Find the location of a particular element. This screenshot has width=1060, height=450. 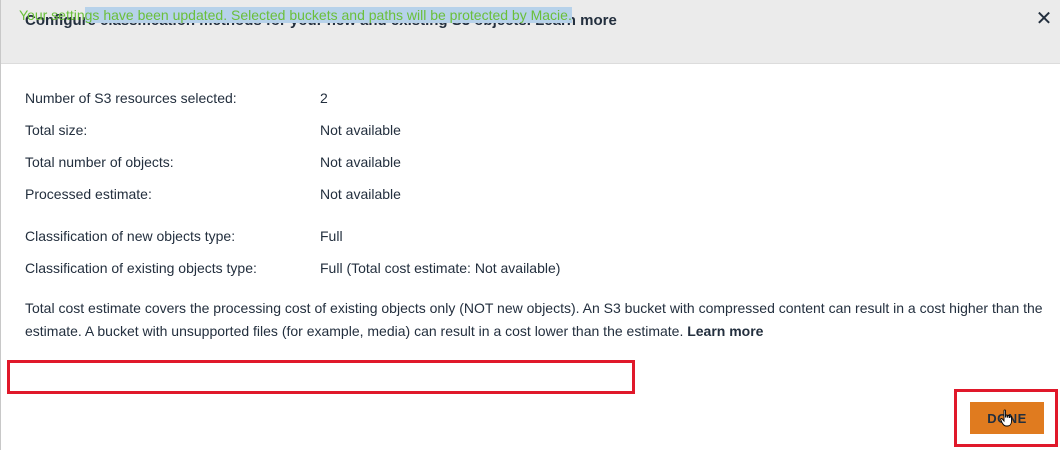

detail-value: Full is located at coordinates (331, 236).